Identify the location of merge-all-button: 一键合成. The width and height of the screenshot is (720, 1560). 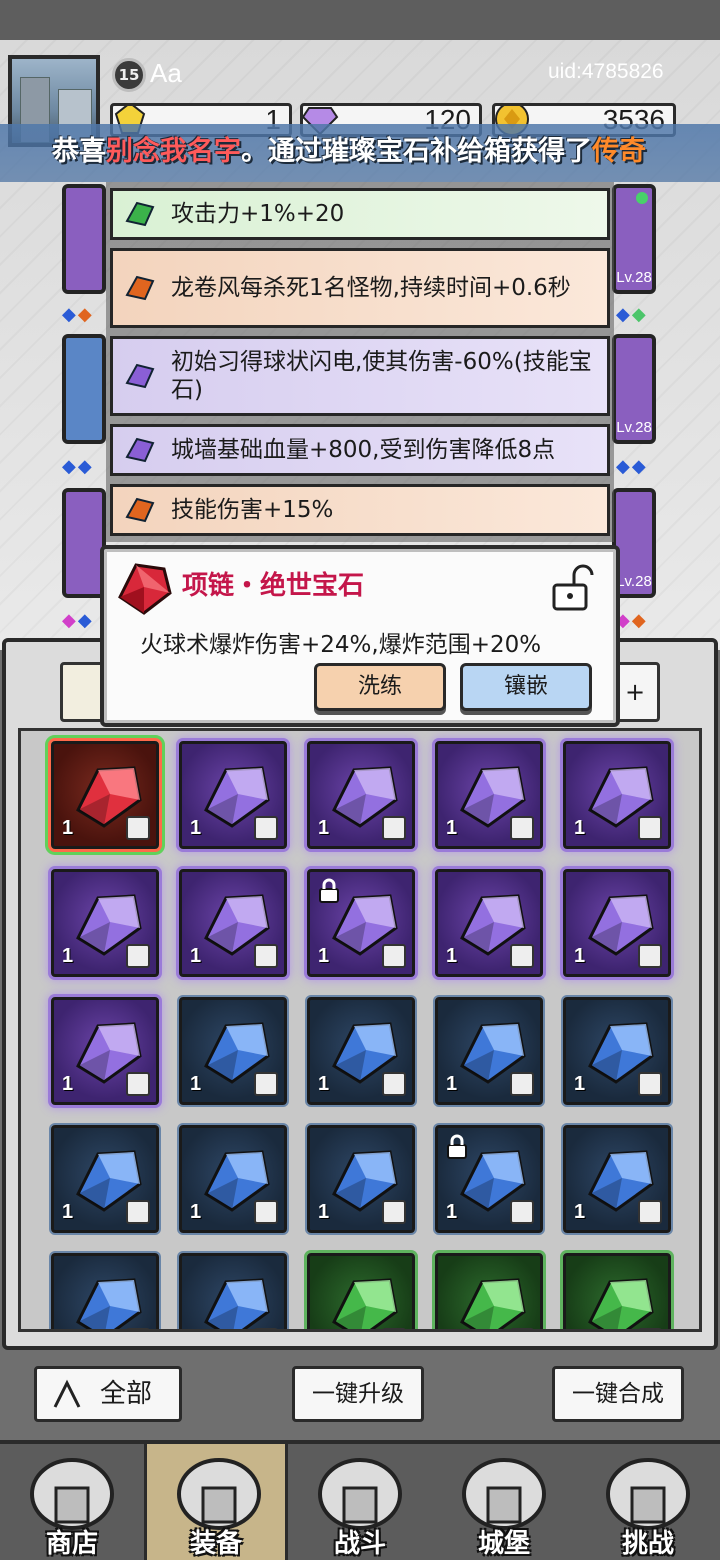
(618, 1394).